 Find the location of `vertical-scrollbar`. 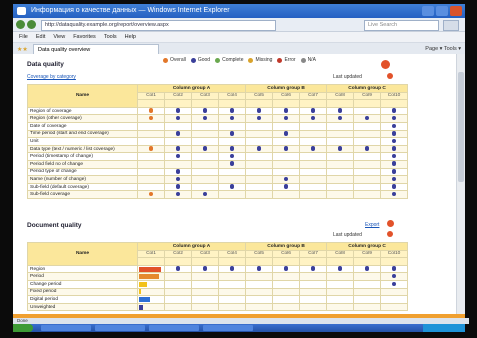

vertical-scrollbar is located at coordinates (460, 186).